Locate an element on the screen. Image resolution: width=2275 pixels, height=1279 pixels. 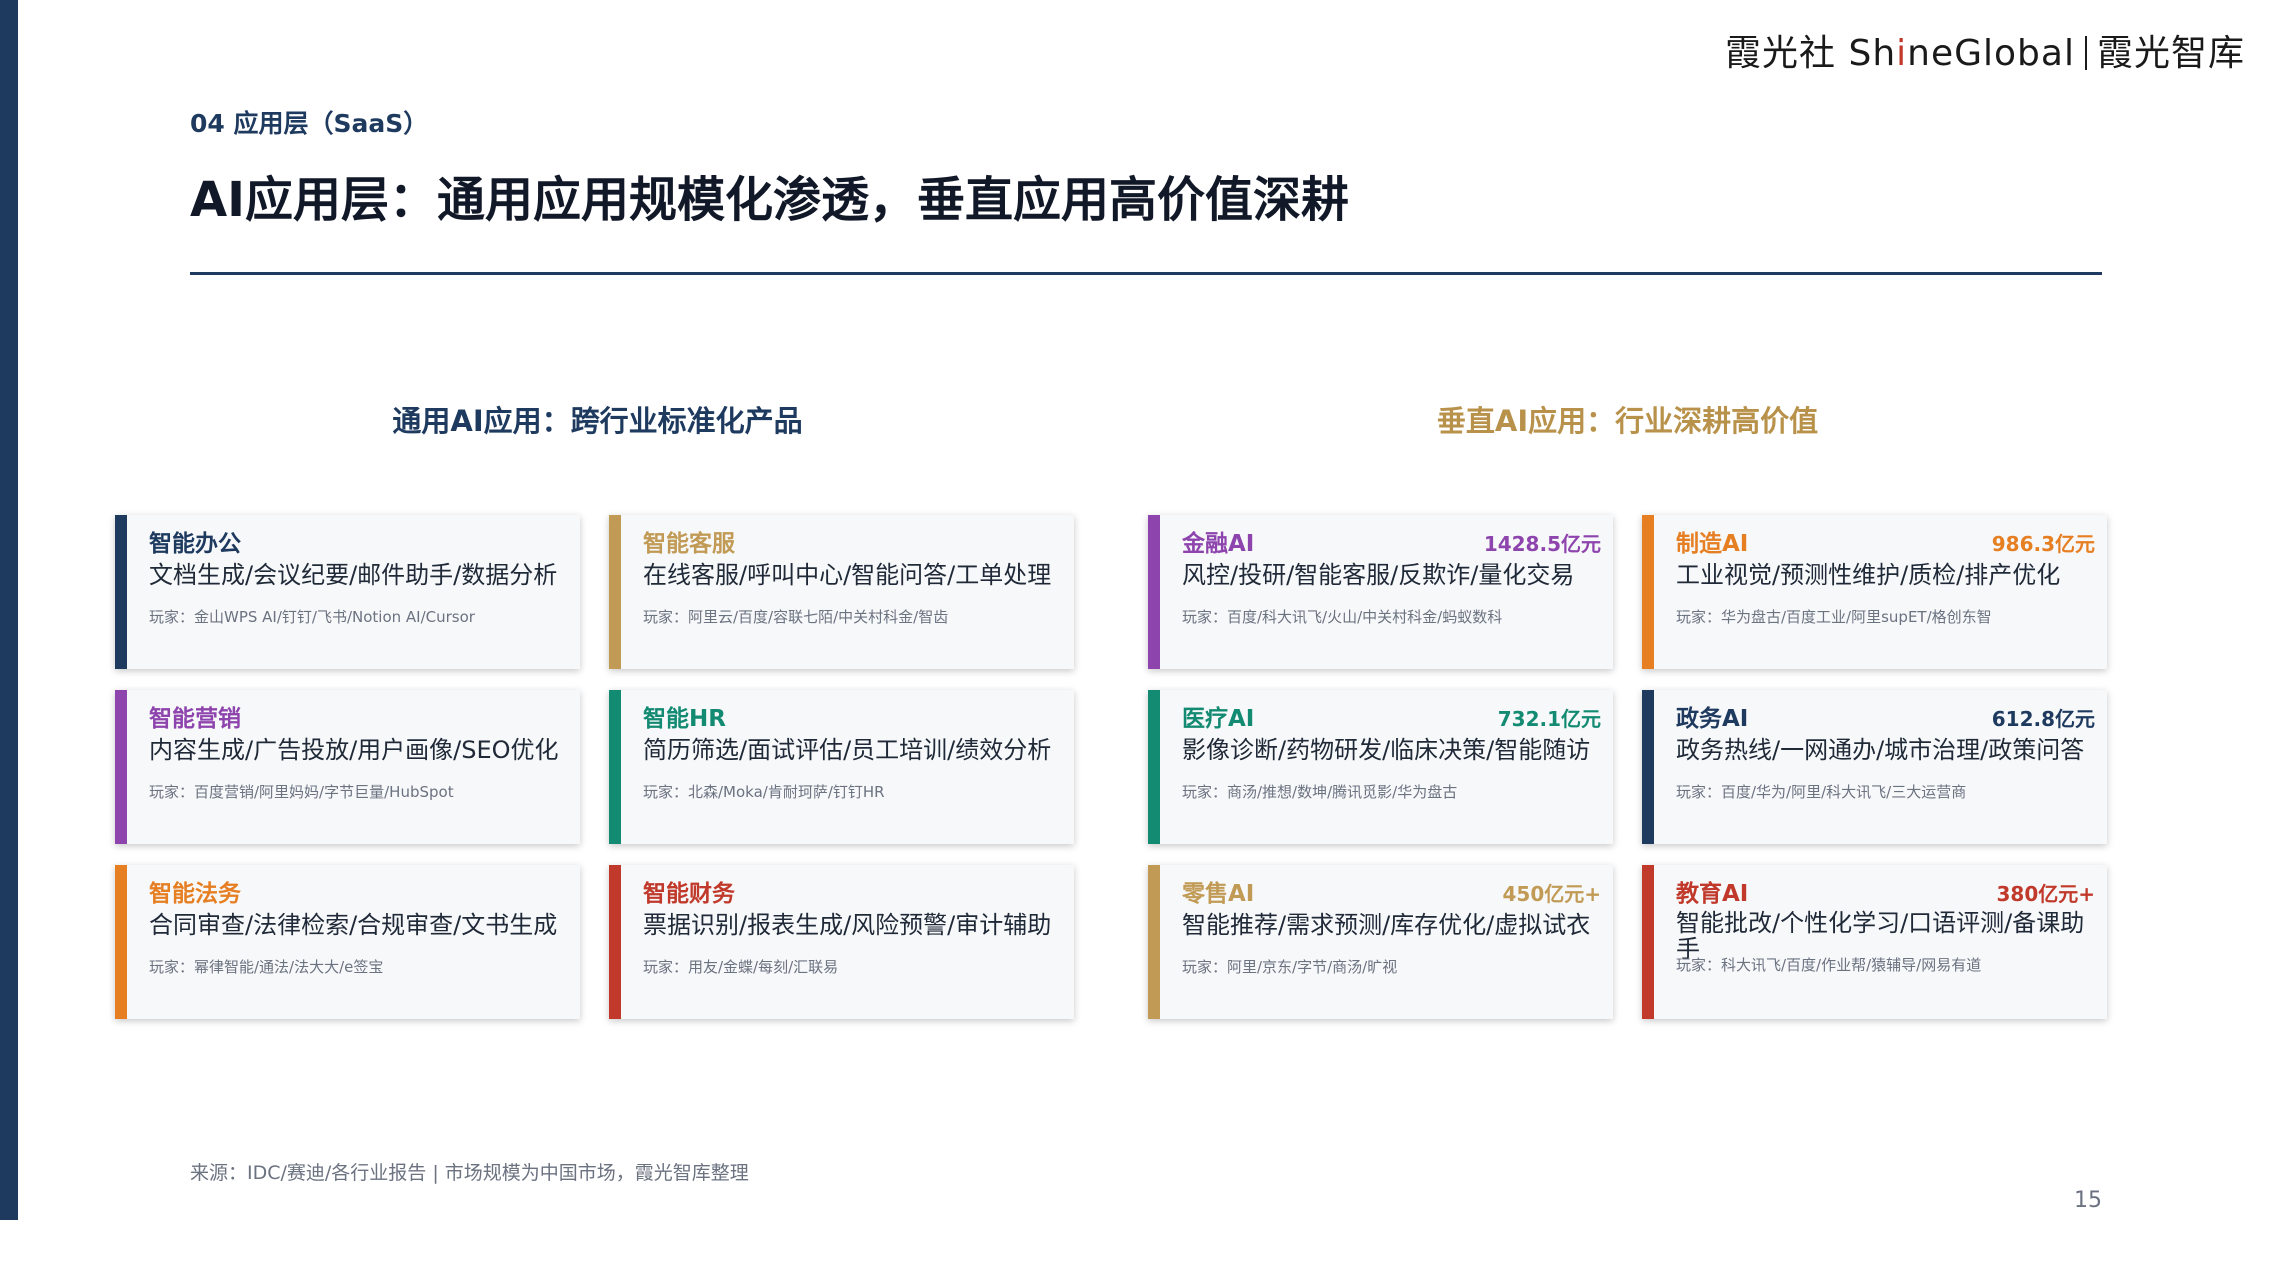
app-players: 玩家：科大讯飞/百度/作业帮/猿辅导/网易有道 is located at coordinates (1829, 965).